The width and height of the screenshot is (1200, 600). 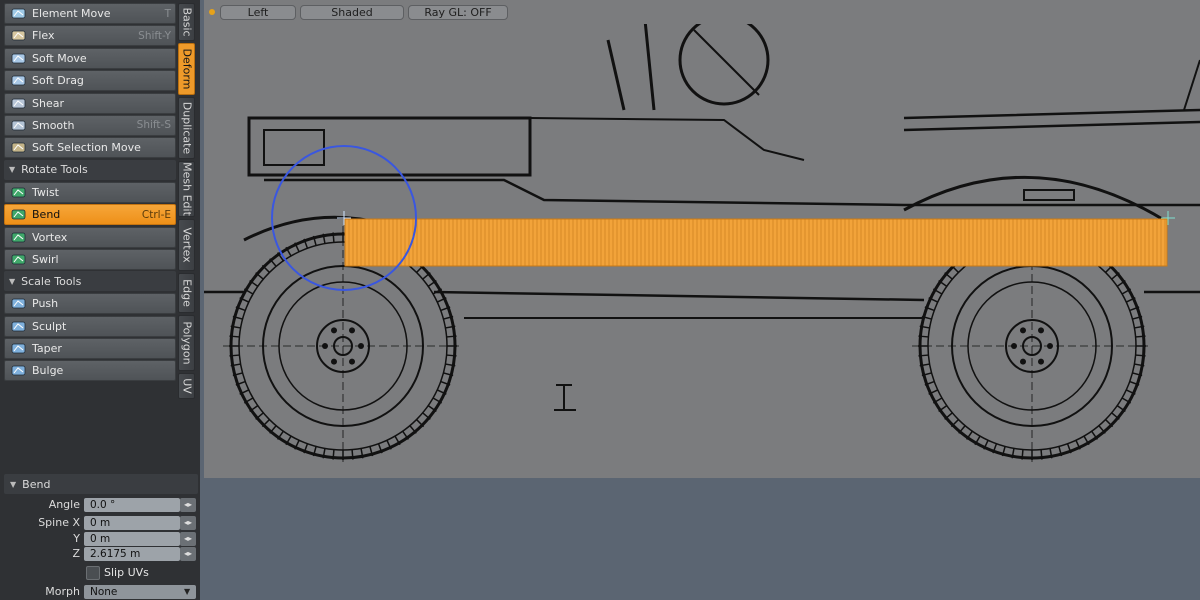 I want to click on tab-mesh-edit: Mesh Edit, so click(x=186, y=189).